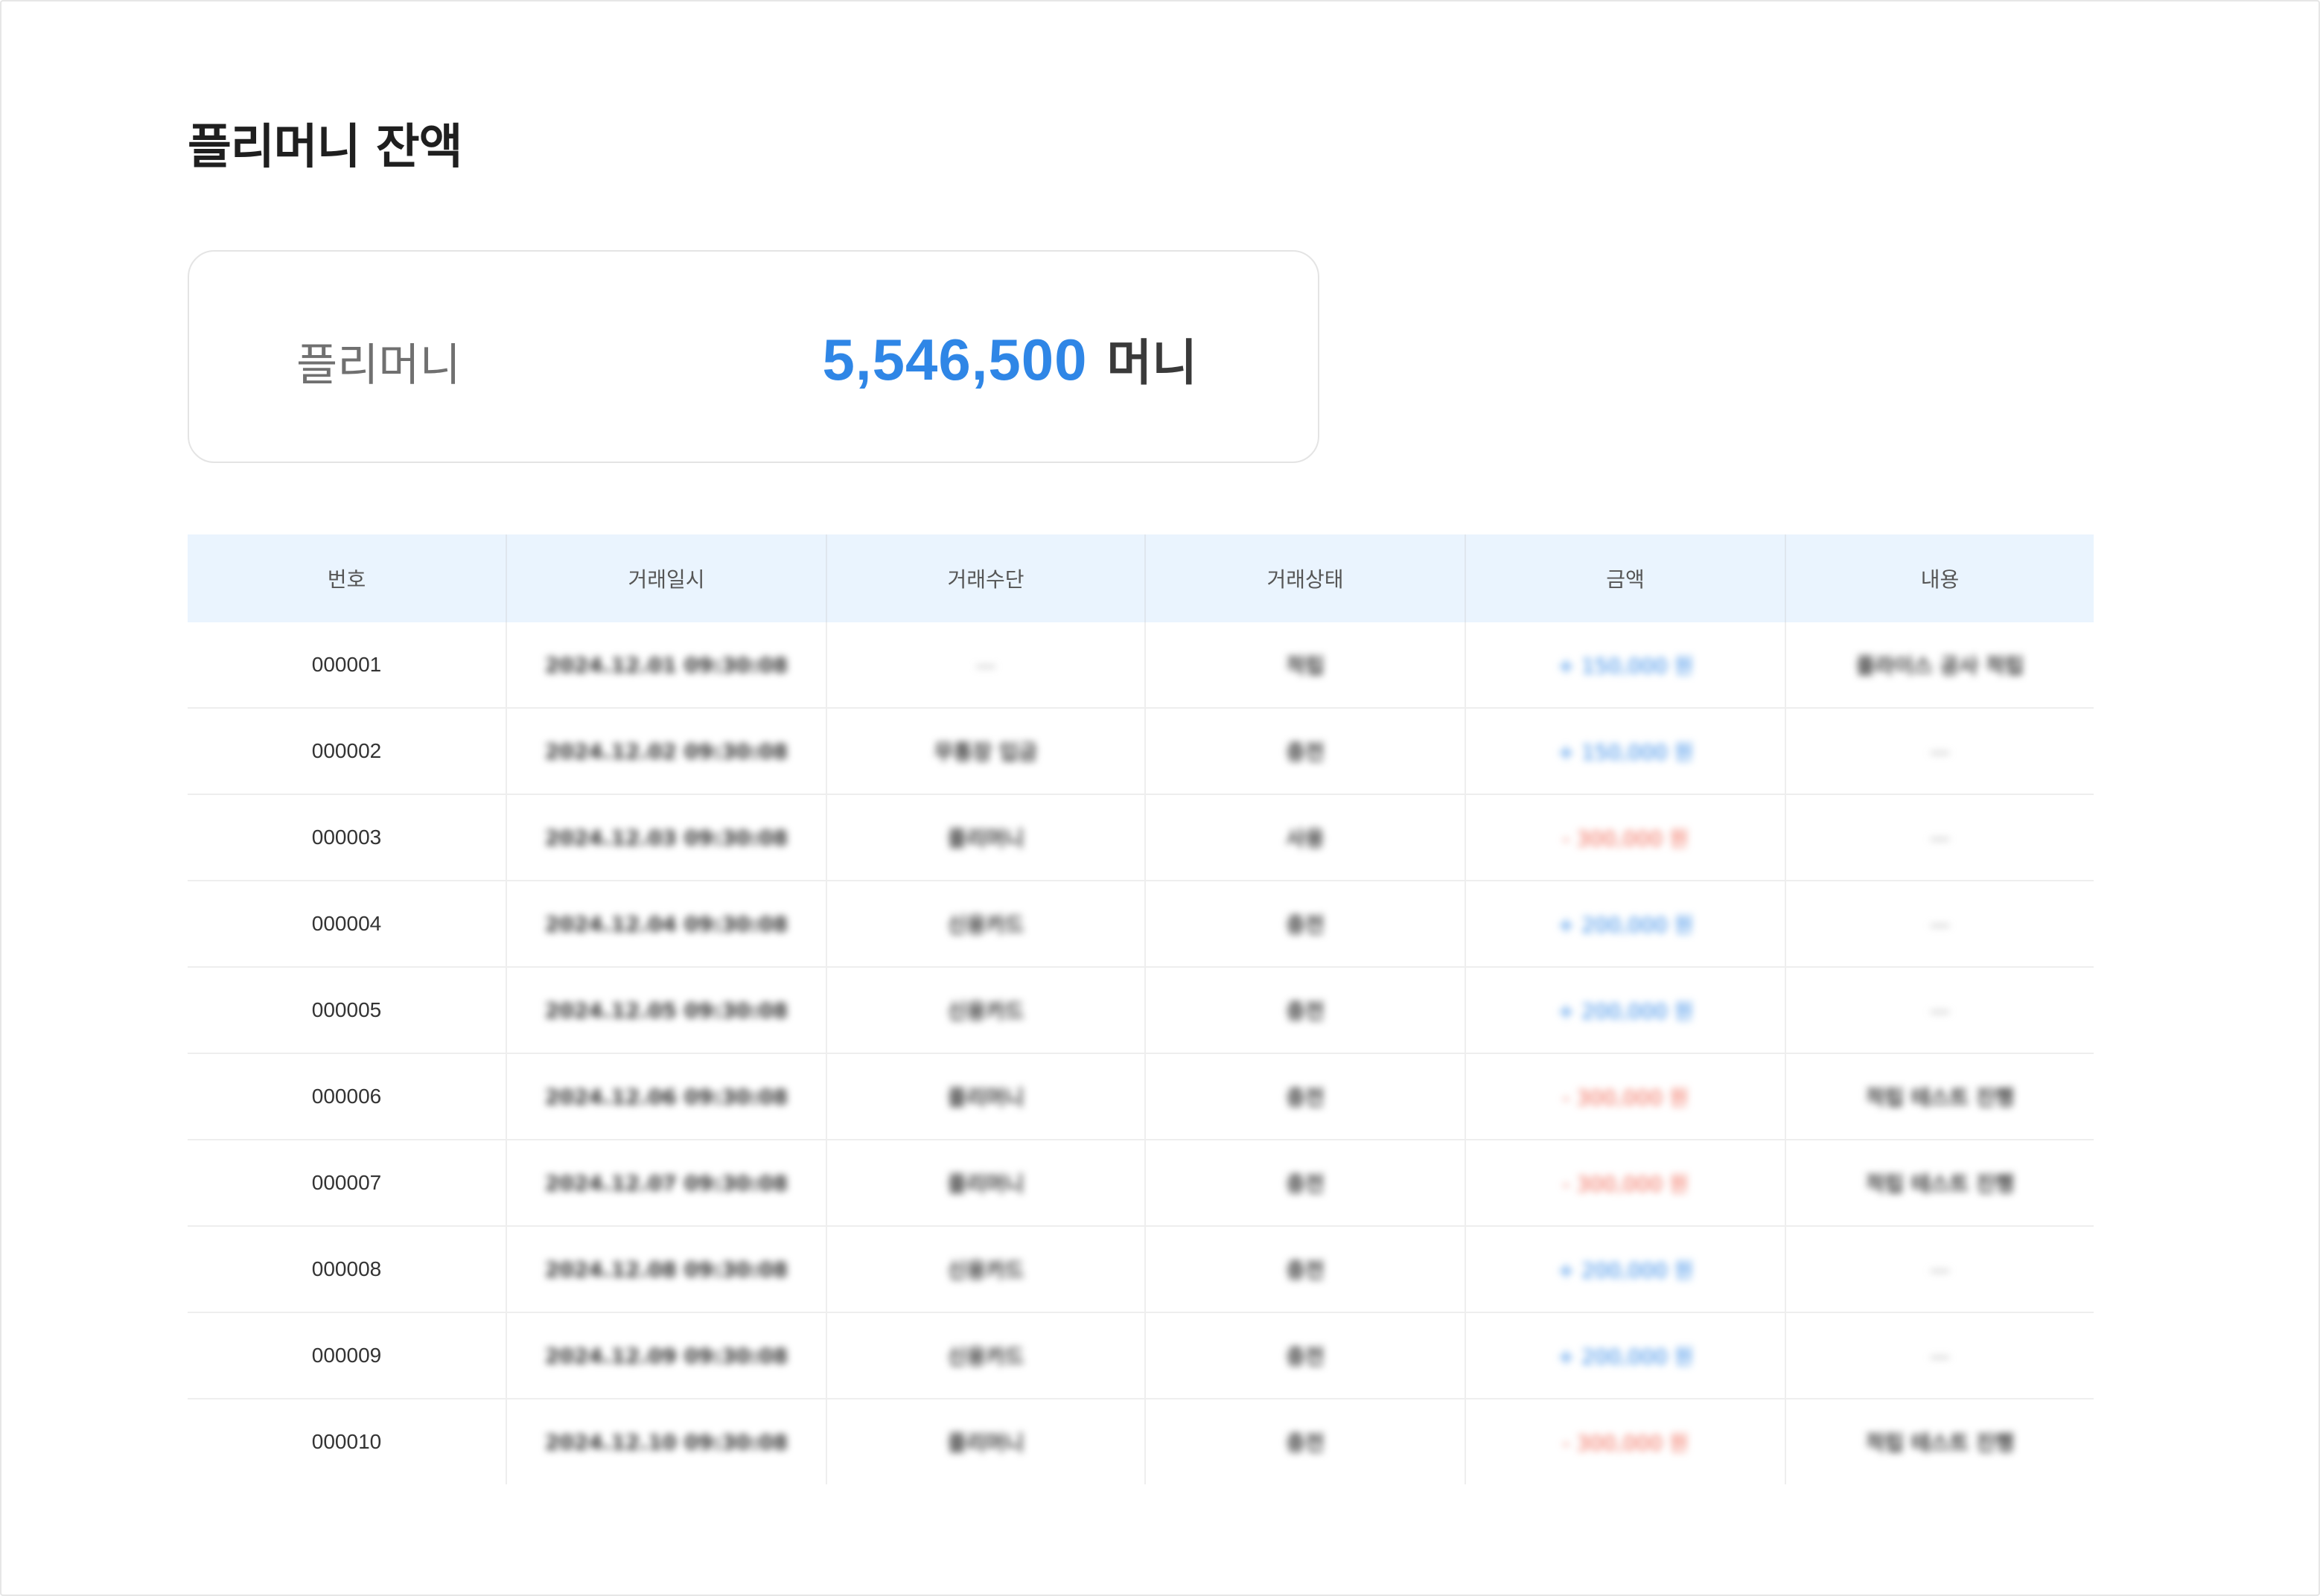 This screenshot has width=2320, height=1596. What do you see at coordinates (347, 578) in the screenshot?
I see `header-no: 번호` at bounding box center [347, 578].